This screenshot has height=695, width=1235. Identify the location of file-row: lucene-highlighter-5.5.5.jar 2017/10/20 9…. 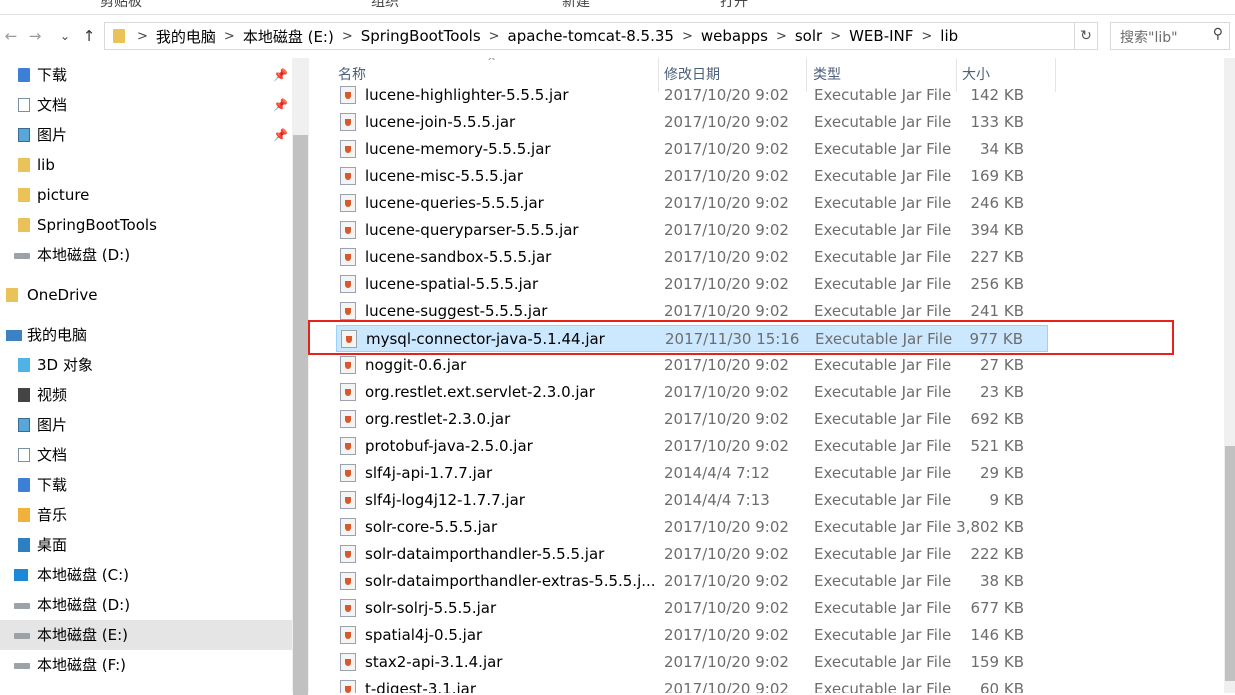
(692, 95).